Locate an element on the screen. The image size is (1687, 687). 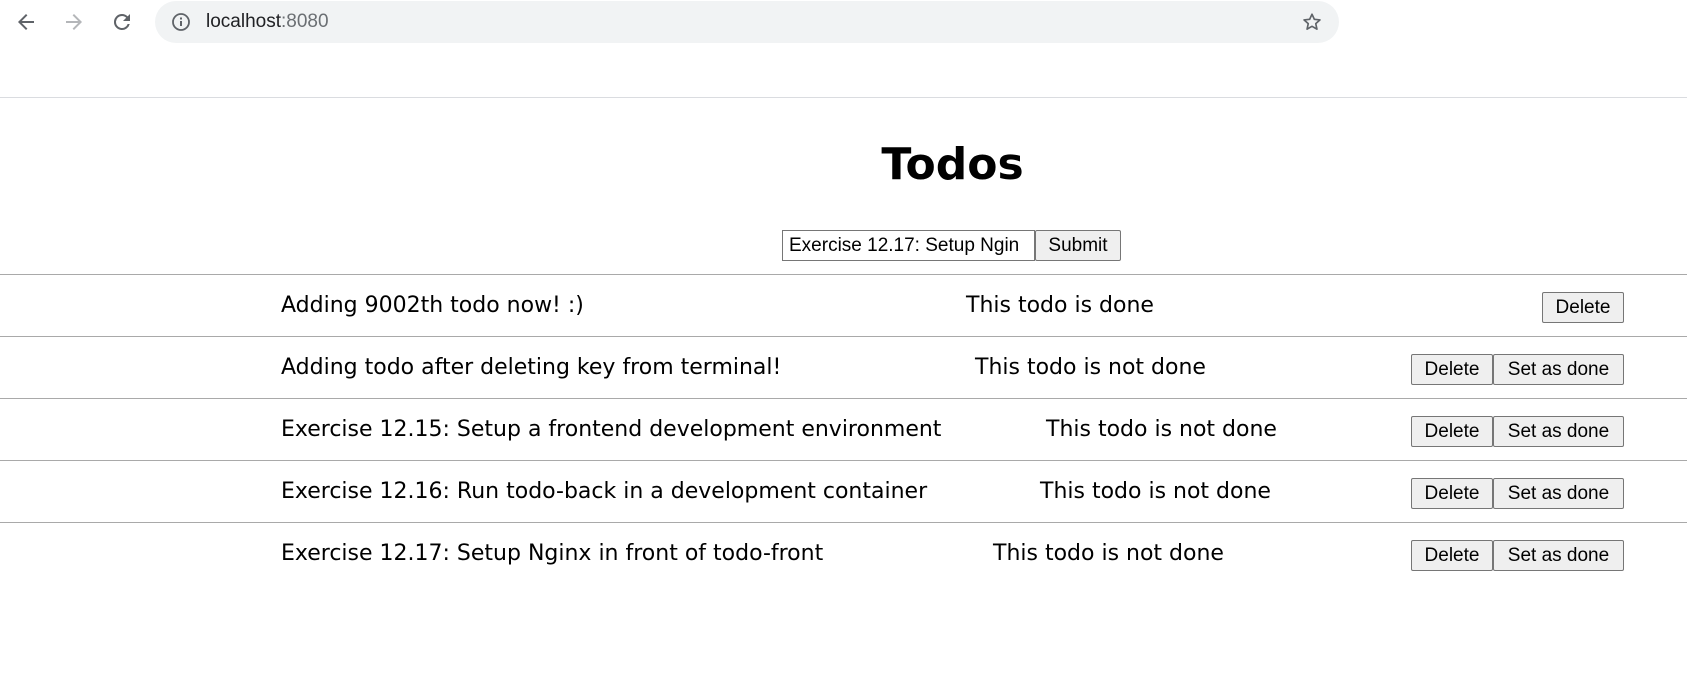
reload-button is located at coordinates (122, 22).